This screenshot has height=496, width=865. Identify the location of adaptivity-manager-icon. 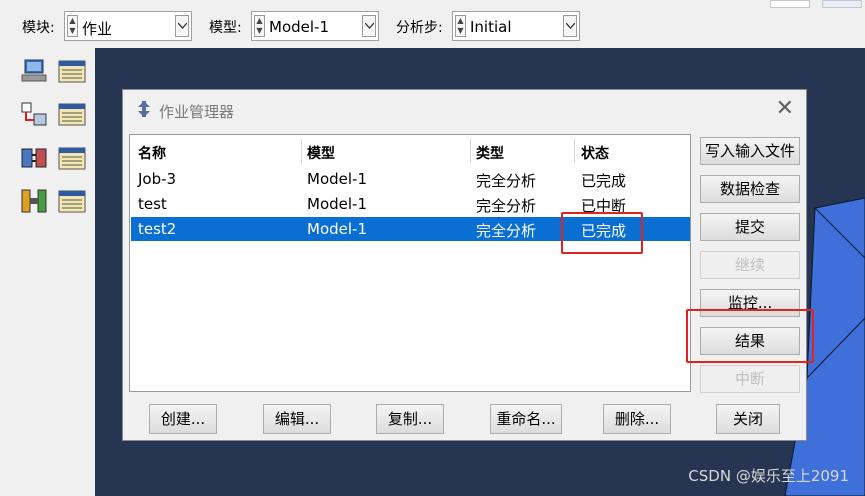
(72, 116).